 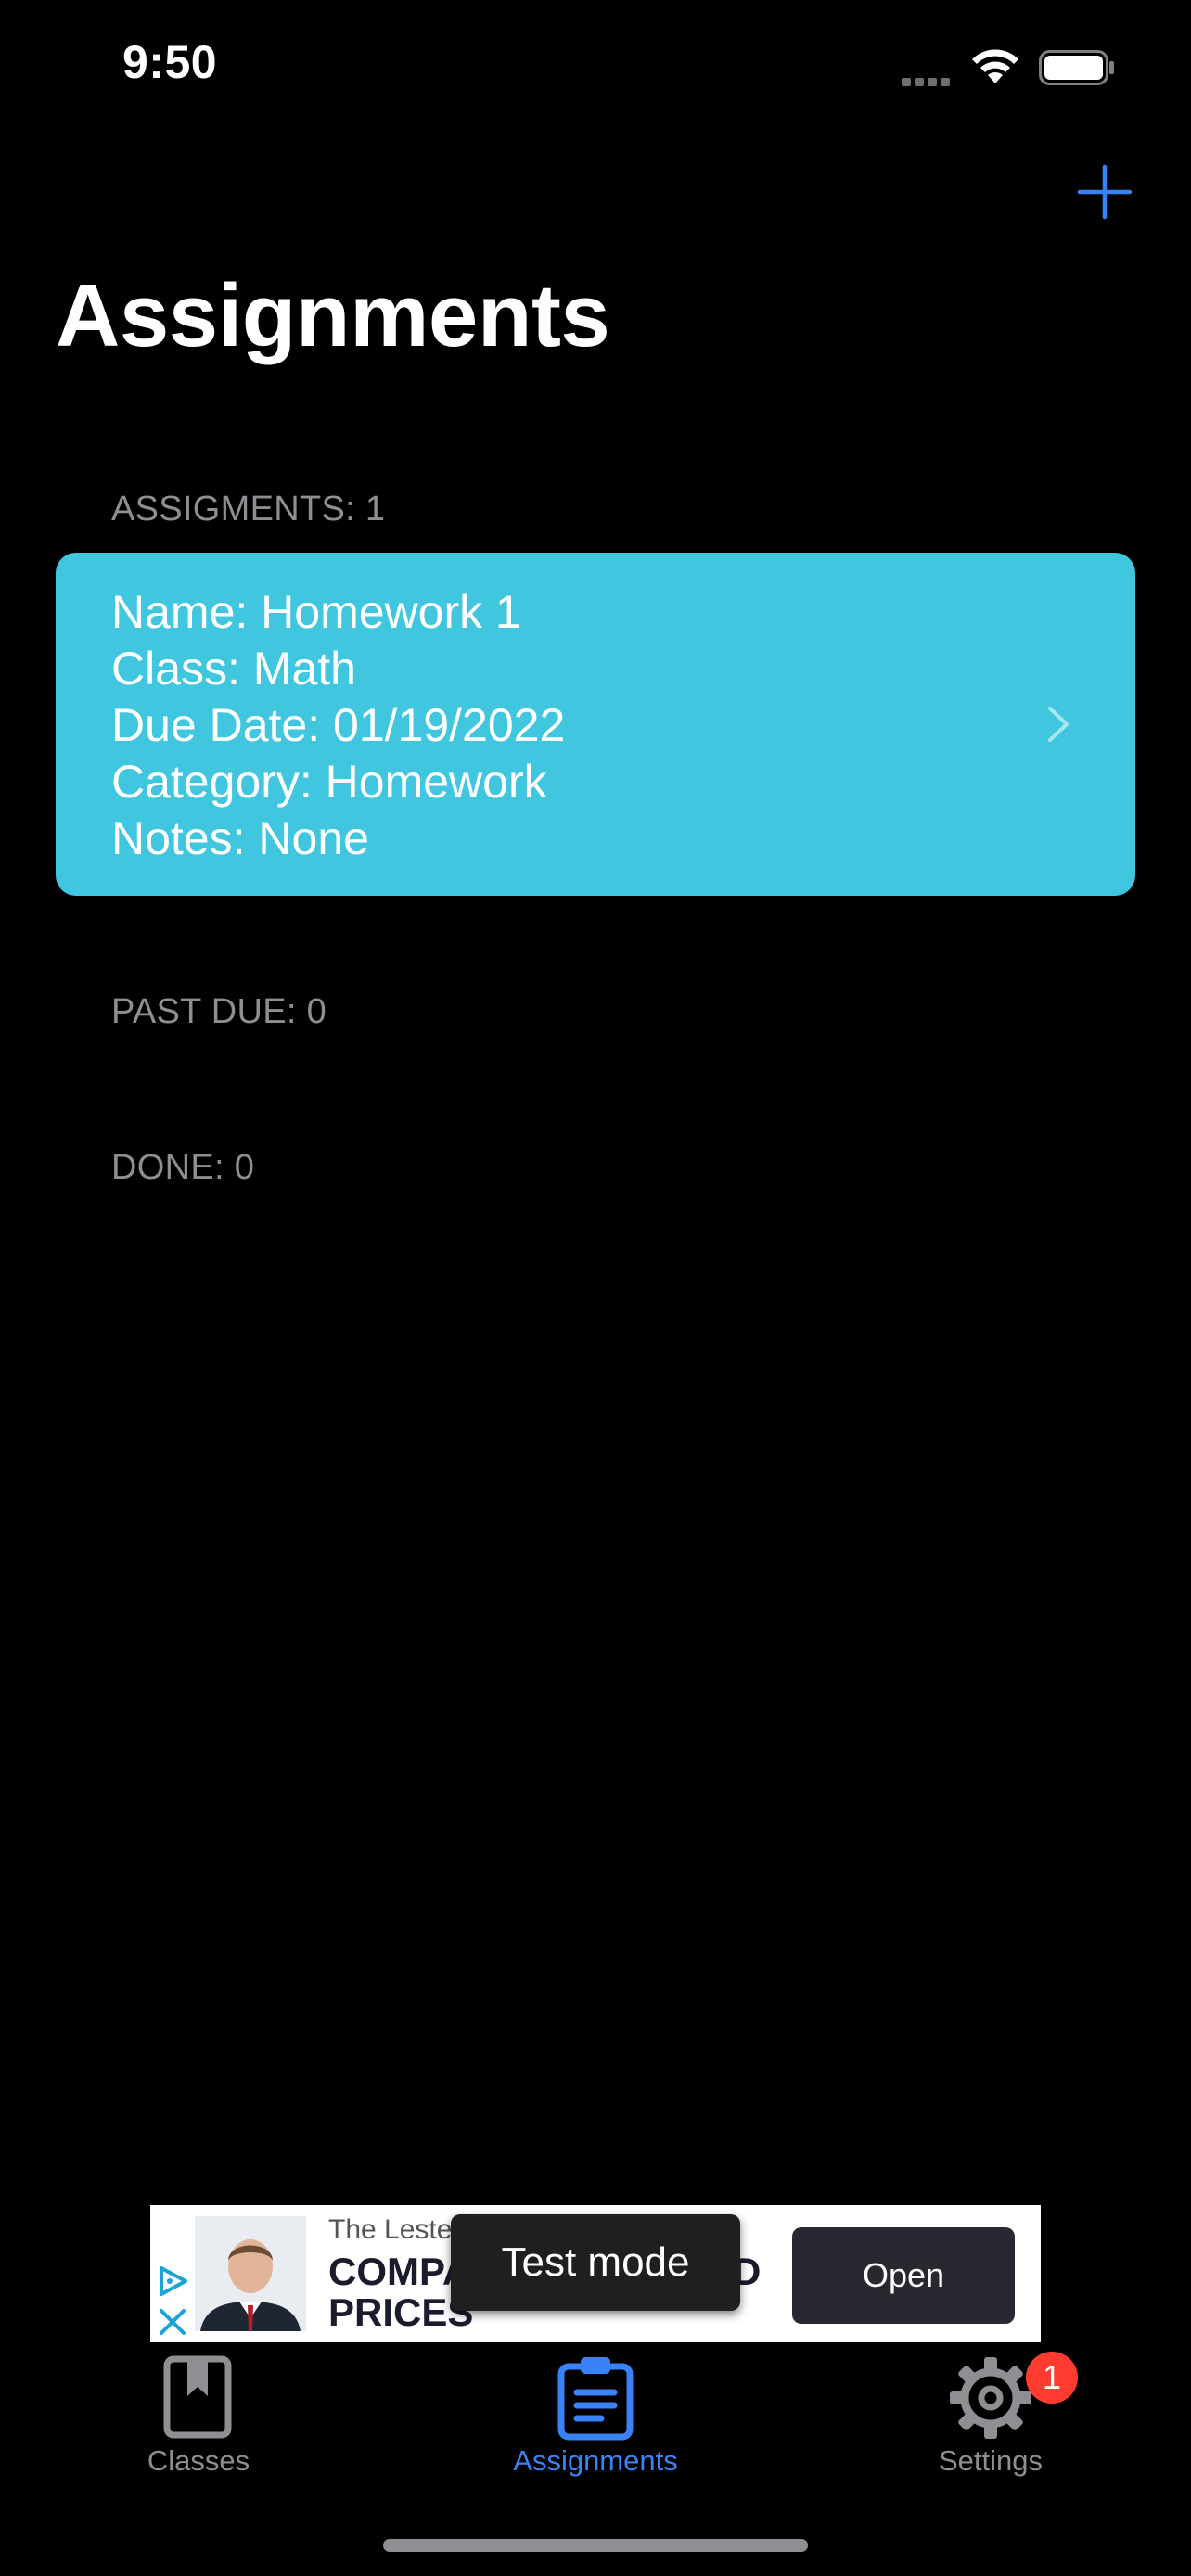 What do you see at coordinates (595, 2460) in the screenshot?
I see `tab-assignments-label: Assignments` at bounding box center [595, 2460].